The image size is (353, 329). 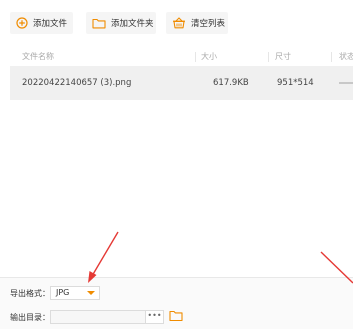 What do you see at coordinates (75, 293) in the screenshot?
I see `format-select: JPG` at bounding box center [75, 293].